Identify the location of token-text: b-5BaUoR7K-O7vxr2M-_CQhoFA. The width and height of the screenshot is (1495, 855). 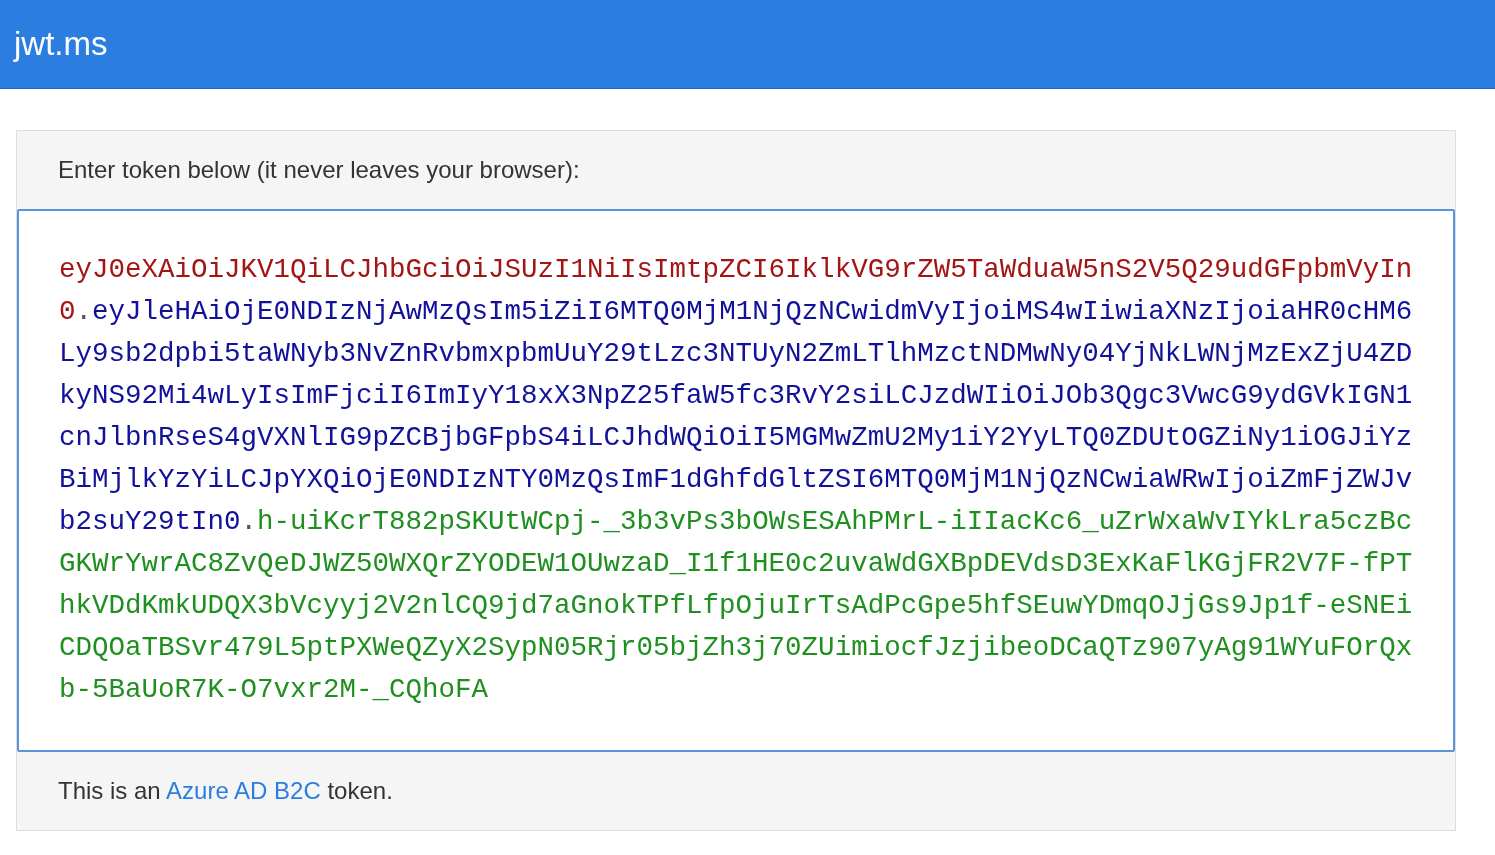
(274, 689).